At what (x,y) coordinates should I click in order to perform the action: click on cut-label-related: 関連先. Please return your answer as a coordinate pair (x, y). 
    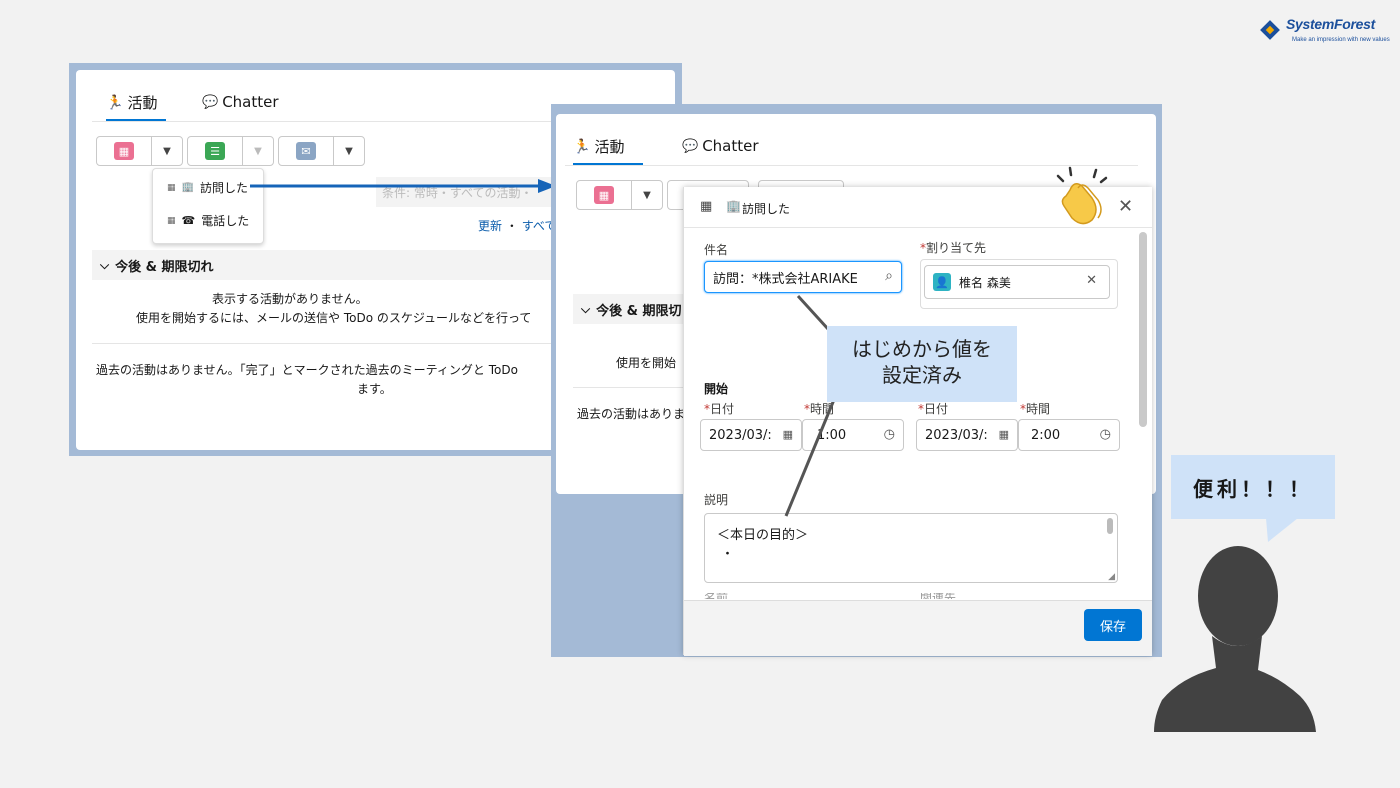
    Looking at the image, I should click on (938, 596).